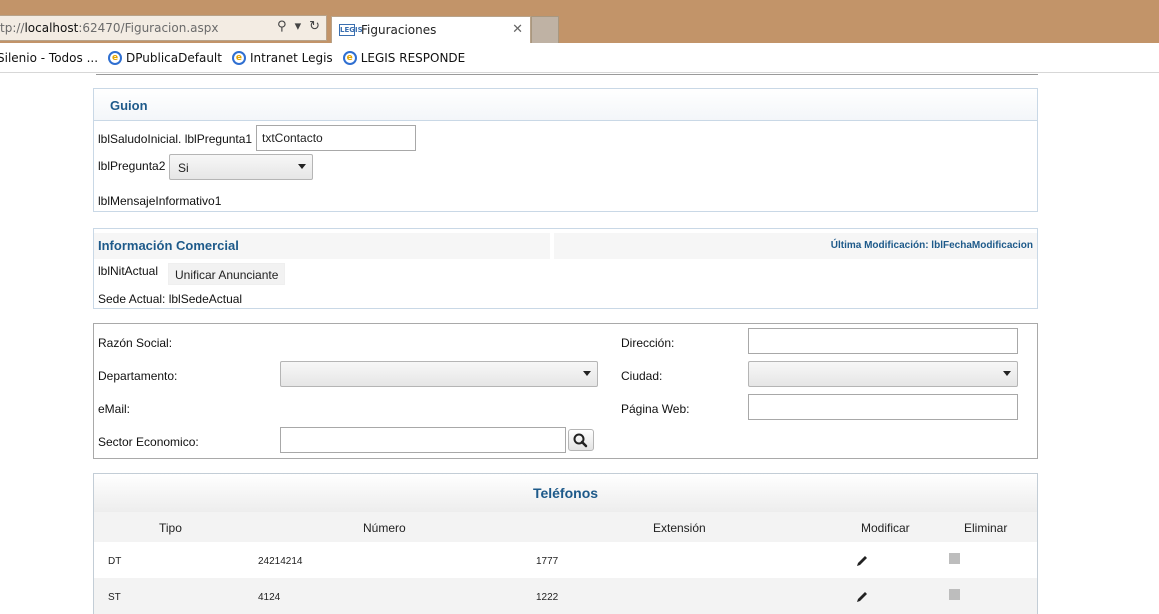 The image size is (1159, 614). Describe the element at coordinates (314, 26) in the screenshot. I see `refresh-icon: ↻` at that location.